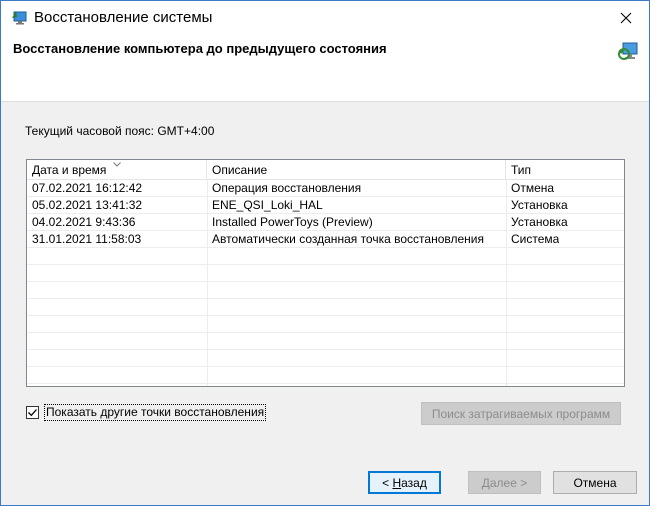  Describe the element at coordinates (504, 482) in the screenshot. I see `next-button: Далее >` at that location.